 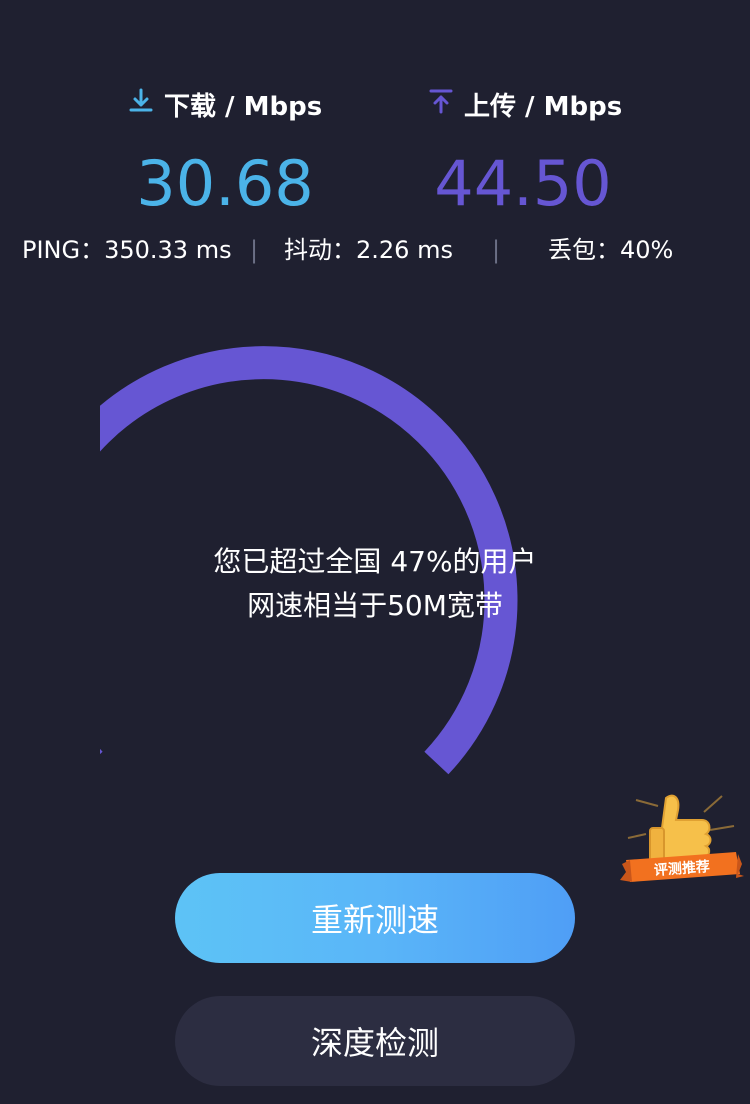 I want to click on upload-speed-value: 44.50, so click(x=523, y=183).